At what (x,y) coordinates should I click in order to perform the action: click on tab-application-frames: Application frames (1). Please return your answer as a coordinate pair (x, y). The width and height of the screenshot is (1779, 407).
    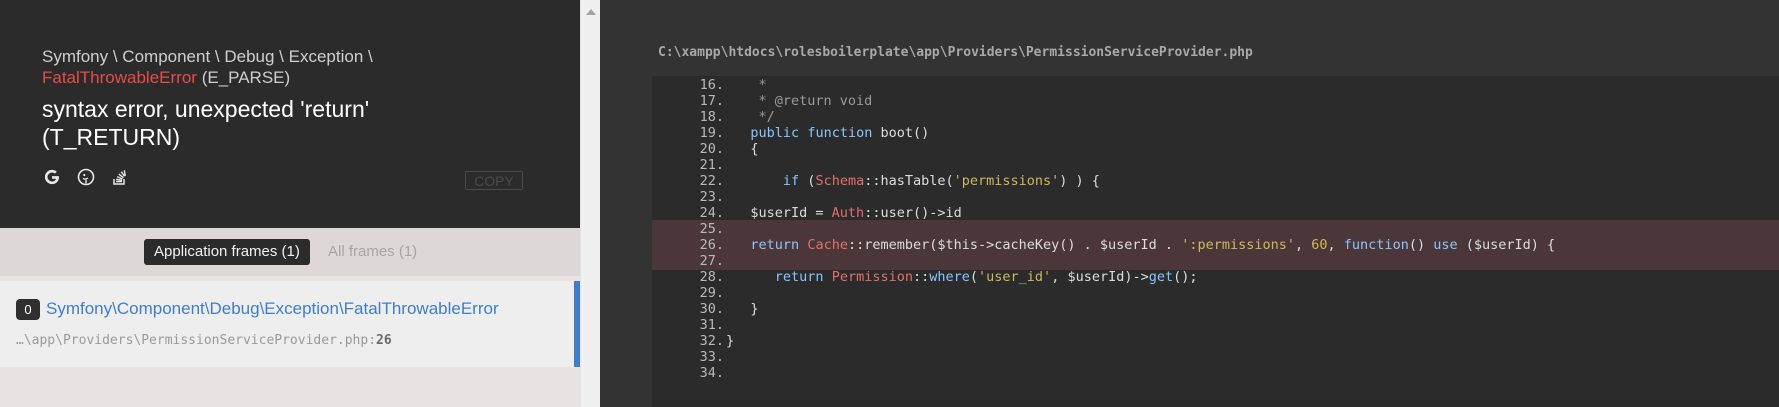
    Looking at the image, I should click on (227, 252).